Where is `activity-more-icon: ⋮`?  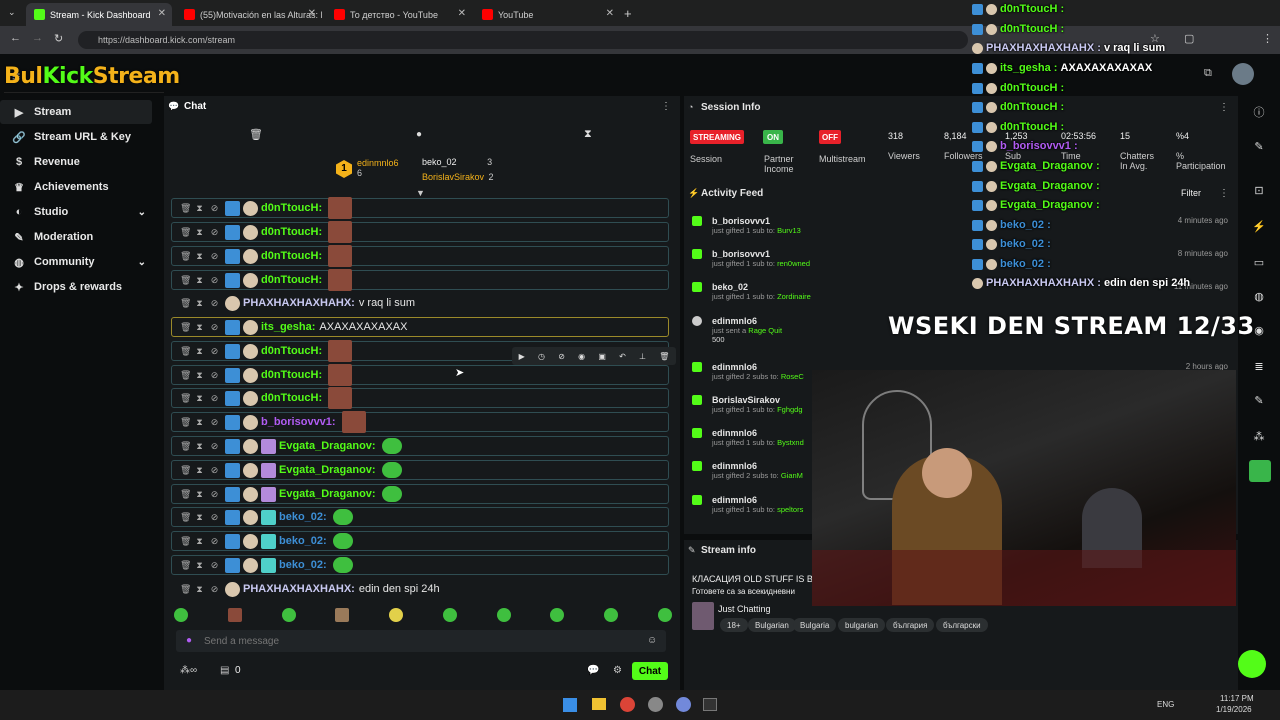 activity-more-icon: ⋮ is located at coordinates (1224, 193).